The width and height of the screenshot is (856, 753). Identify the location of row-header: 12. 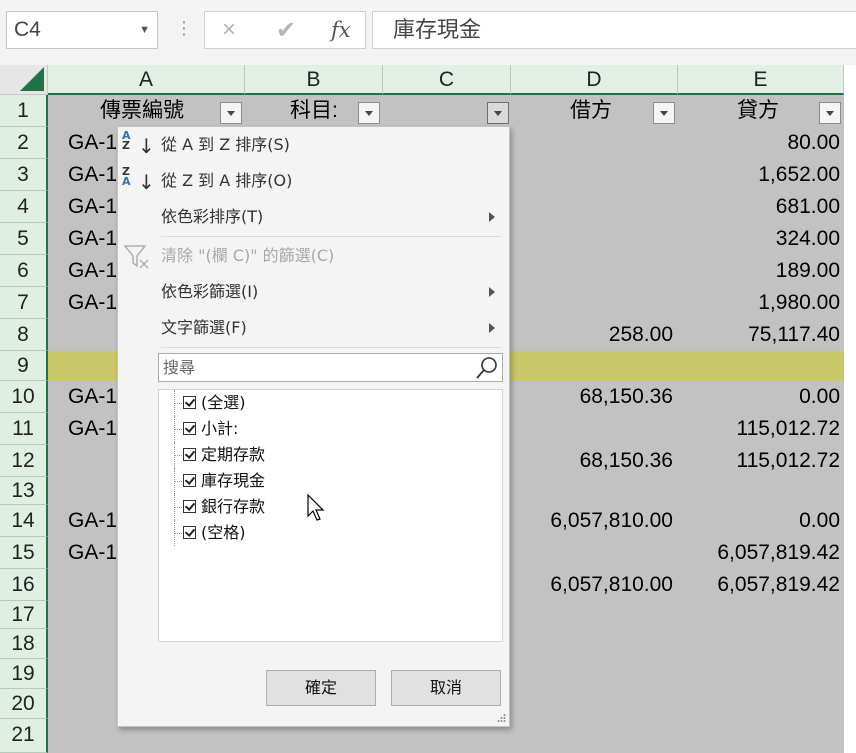
(24, 461).